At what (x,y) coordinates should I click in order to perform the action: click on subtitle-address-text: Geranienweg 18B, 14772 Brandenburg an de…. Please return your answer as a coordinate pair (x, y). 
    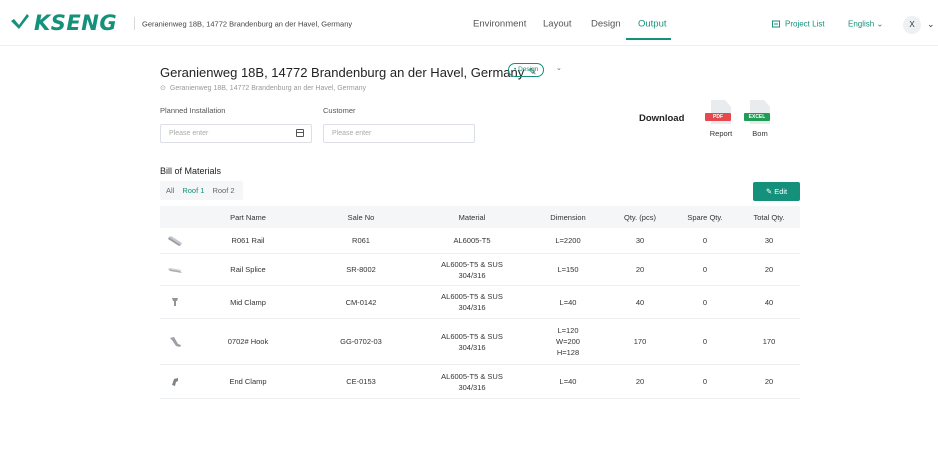
    Looking at the image, I should click on (267, 88).